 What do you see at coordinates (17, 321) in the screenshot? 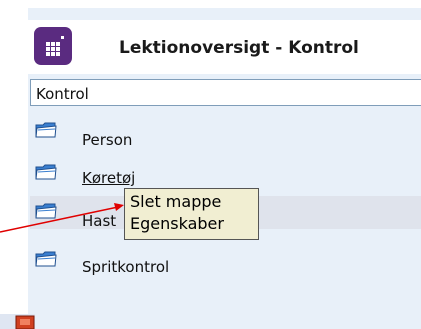
I see `taskbar-button-icon` at bounding box center [17, 321].